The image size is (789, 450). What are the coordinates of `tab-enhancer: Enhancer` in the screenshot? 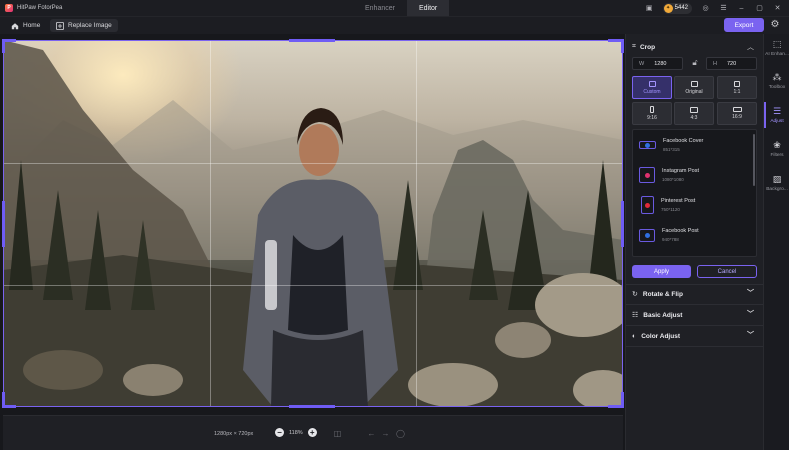 It's located at (380, 8).